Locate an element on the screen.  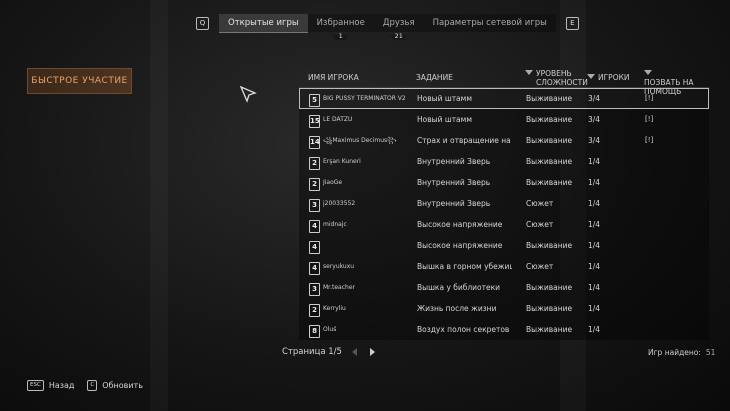
player-level-badge: 3 is located at coordinates (314, 205).